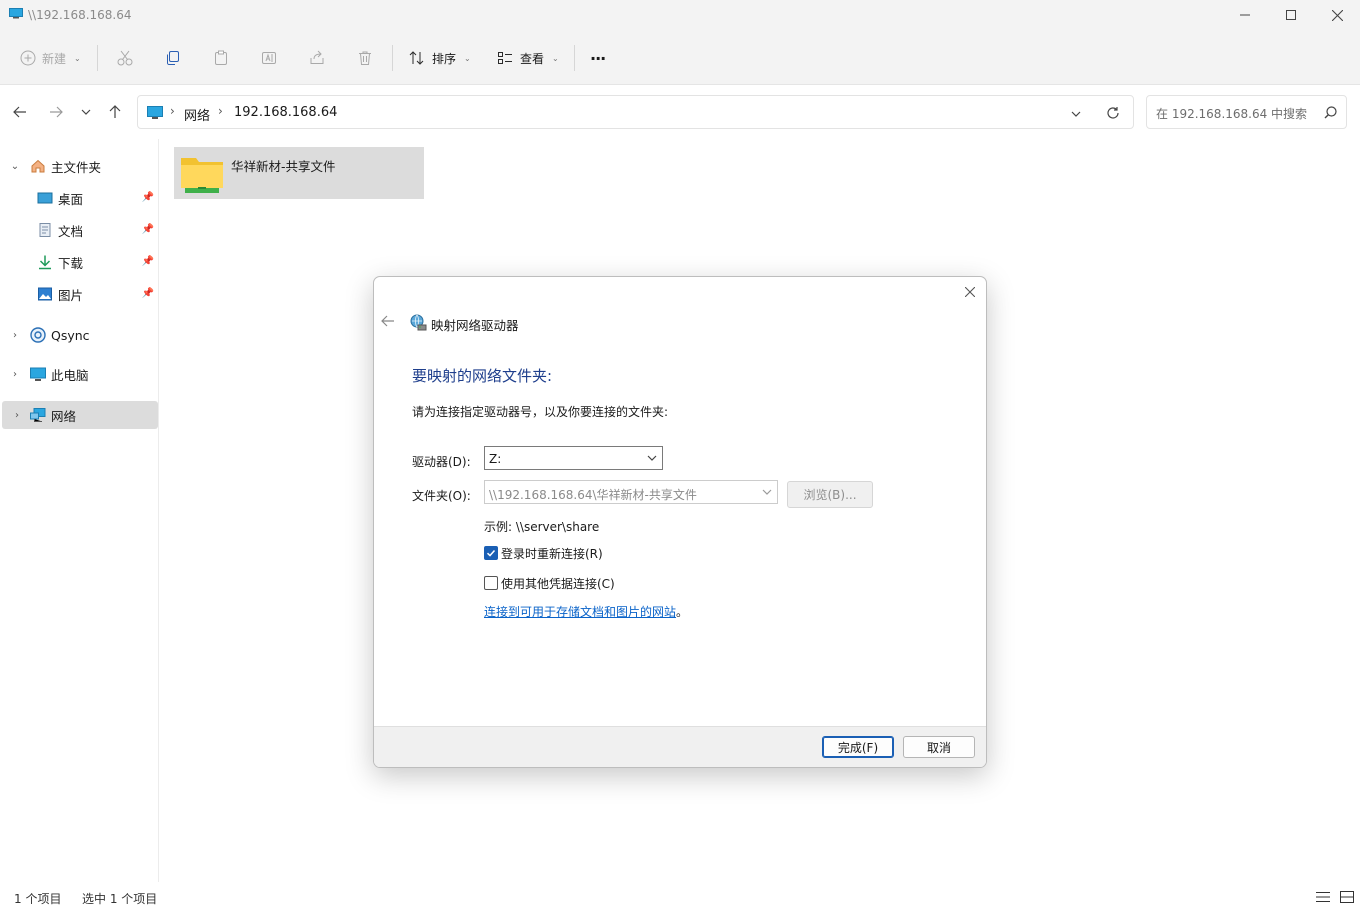  What do you see at coordinates (680, 57) in the screenshot?
I see `command-bar: 新建 ⌄ 排序 ⌄ 查看 ⌄ ···` at bounding box center [680, 57].